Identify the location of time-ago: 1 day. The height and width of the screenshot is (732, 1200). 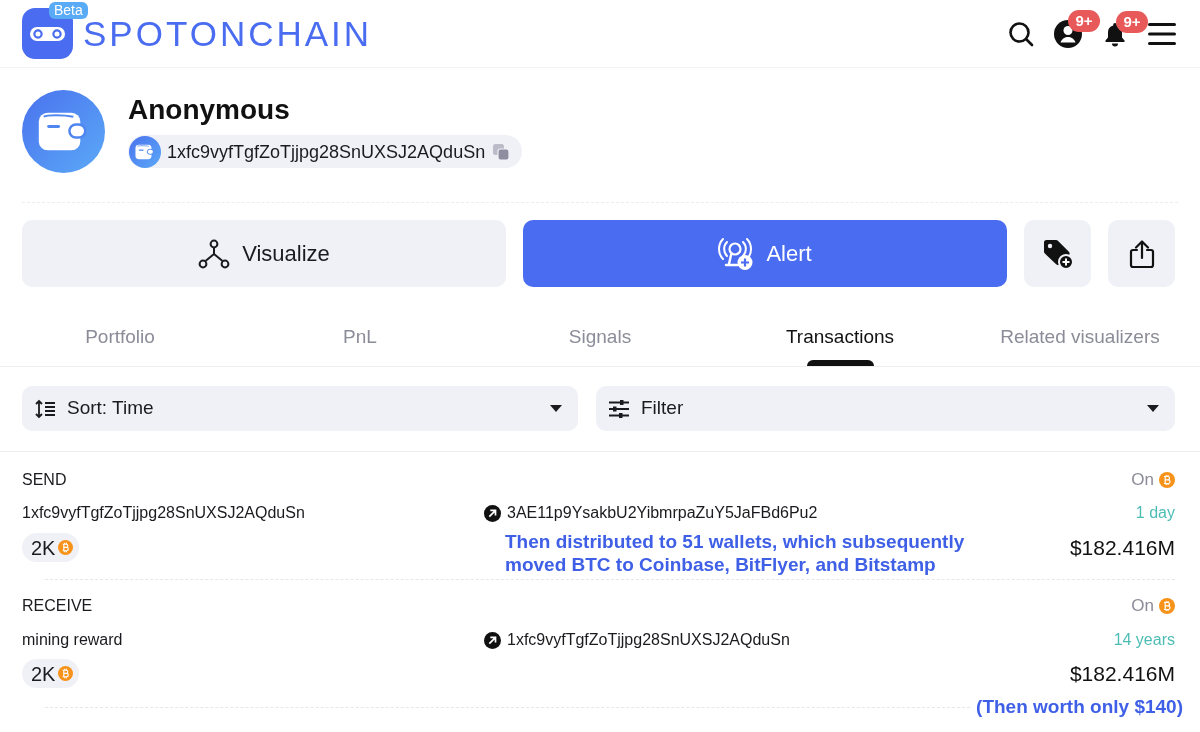
(1155, 513).